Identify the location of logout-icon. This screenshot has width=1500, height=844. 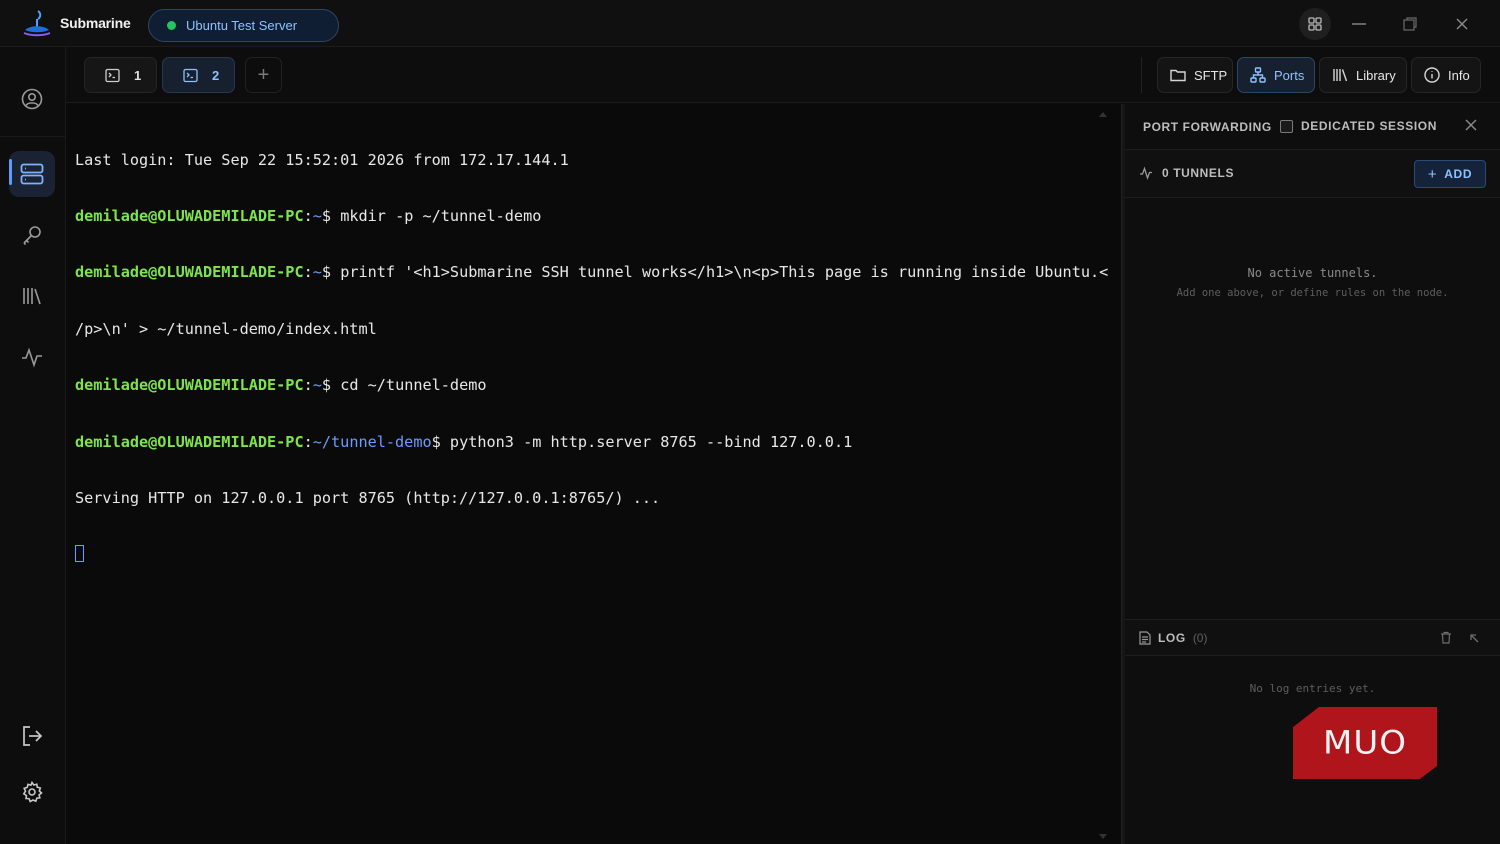
(33, 736).